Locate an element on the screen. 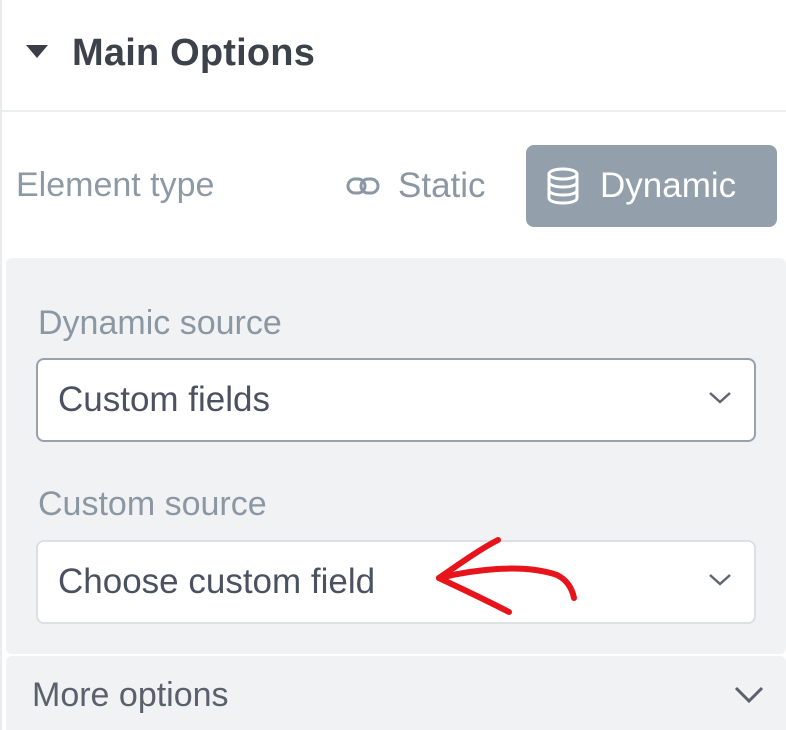 Image resolution: width=786 pixels, height=730 pixels. custom-source-select: Choose custom field is located at coordinates (396, 582).